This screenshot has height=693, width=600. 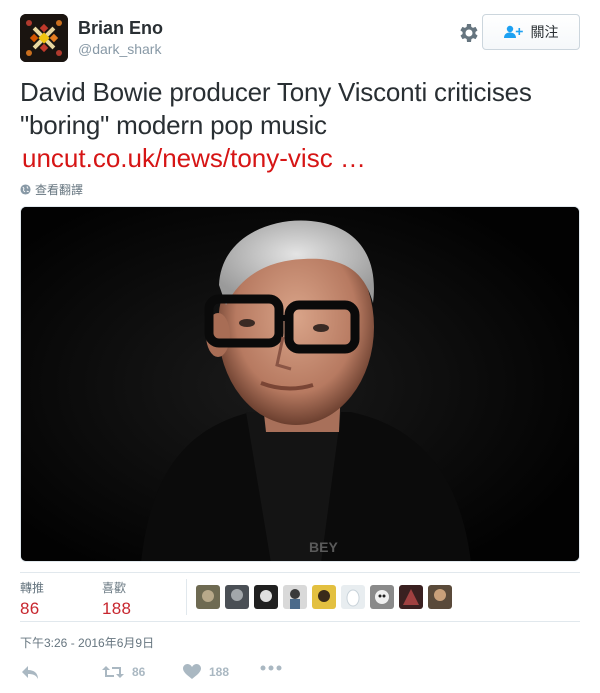 What do you see at coordinates (44, 38) in the screenshot?
I see `user-avatar` at bounding box center [44, 38].